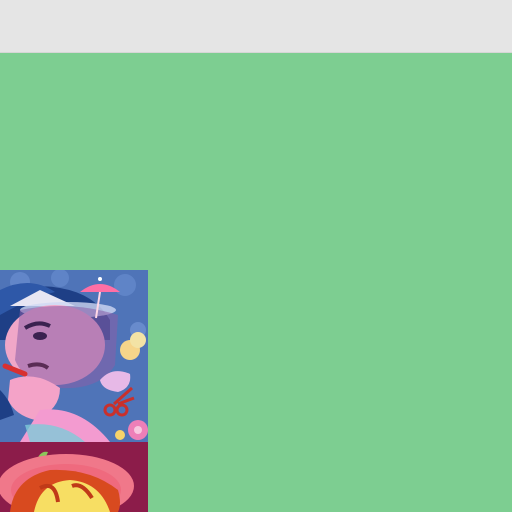  I want to click on illustration-person-with-red-hat-icon, so click(74, 477).